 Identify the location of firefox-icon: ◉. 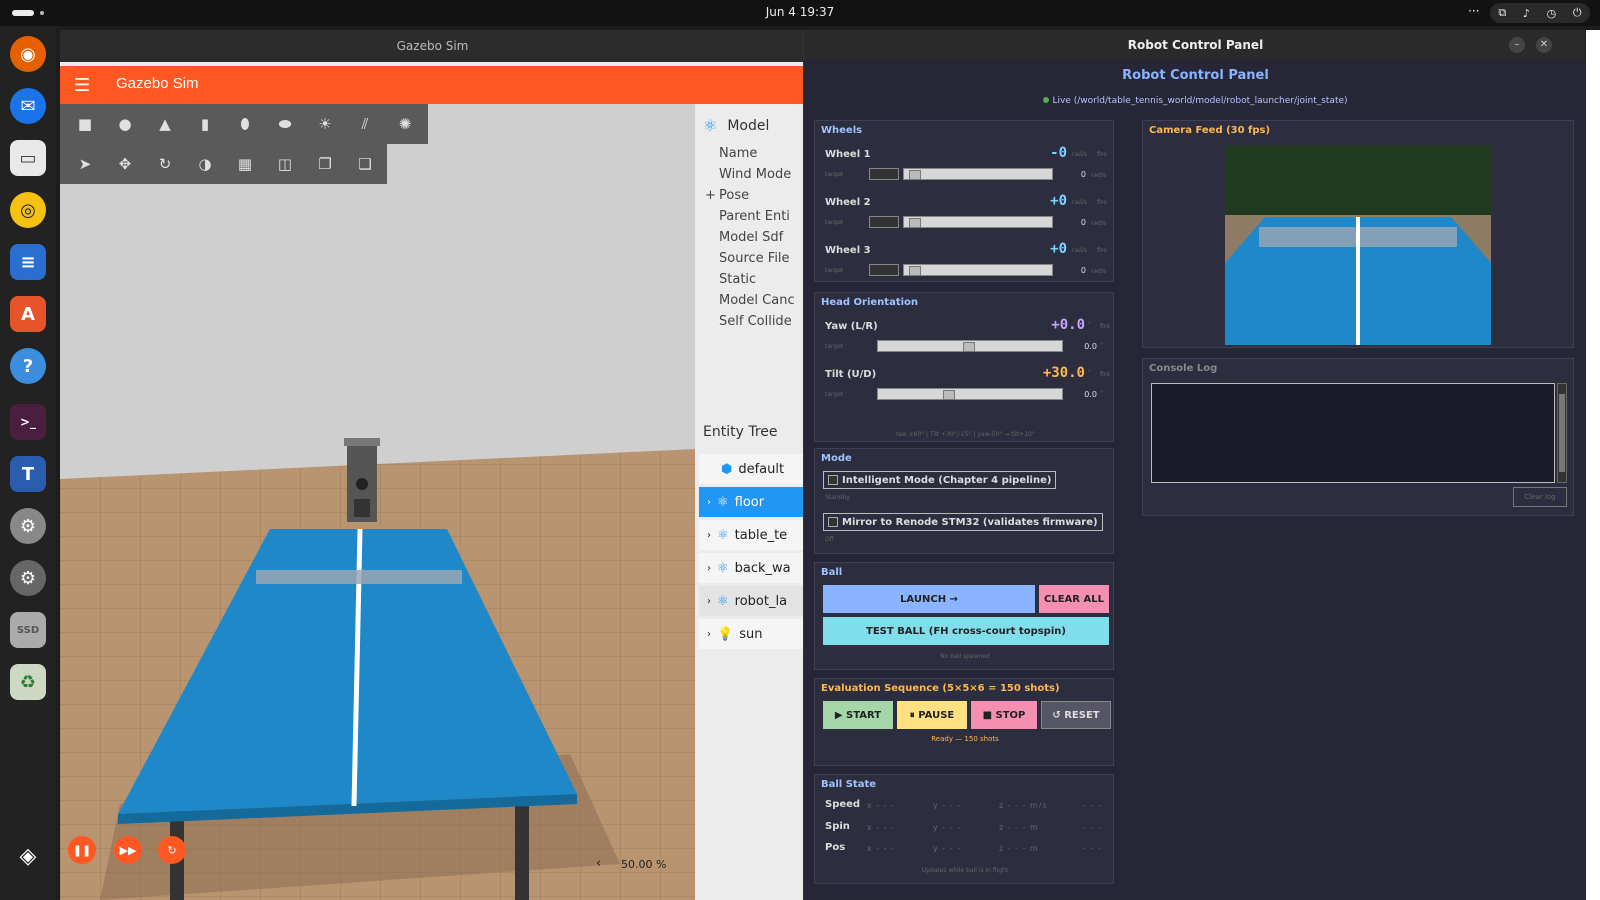
(28, 54).